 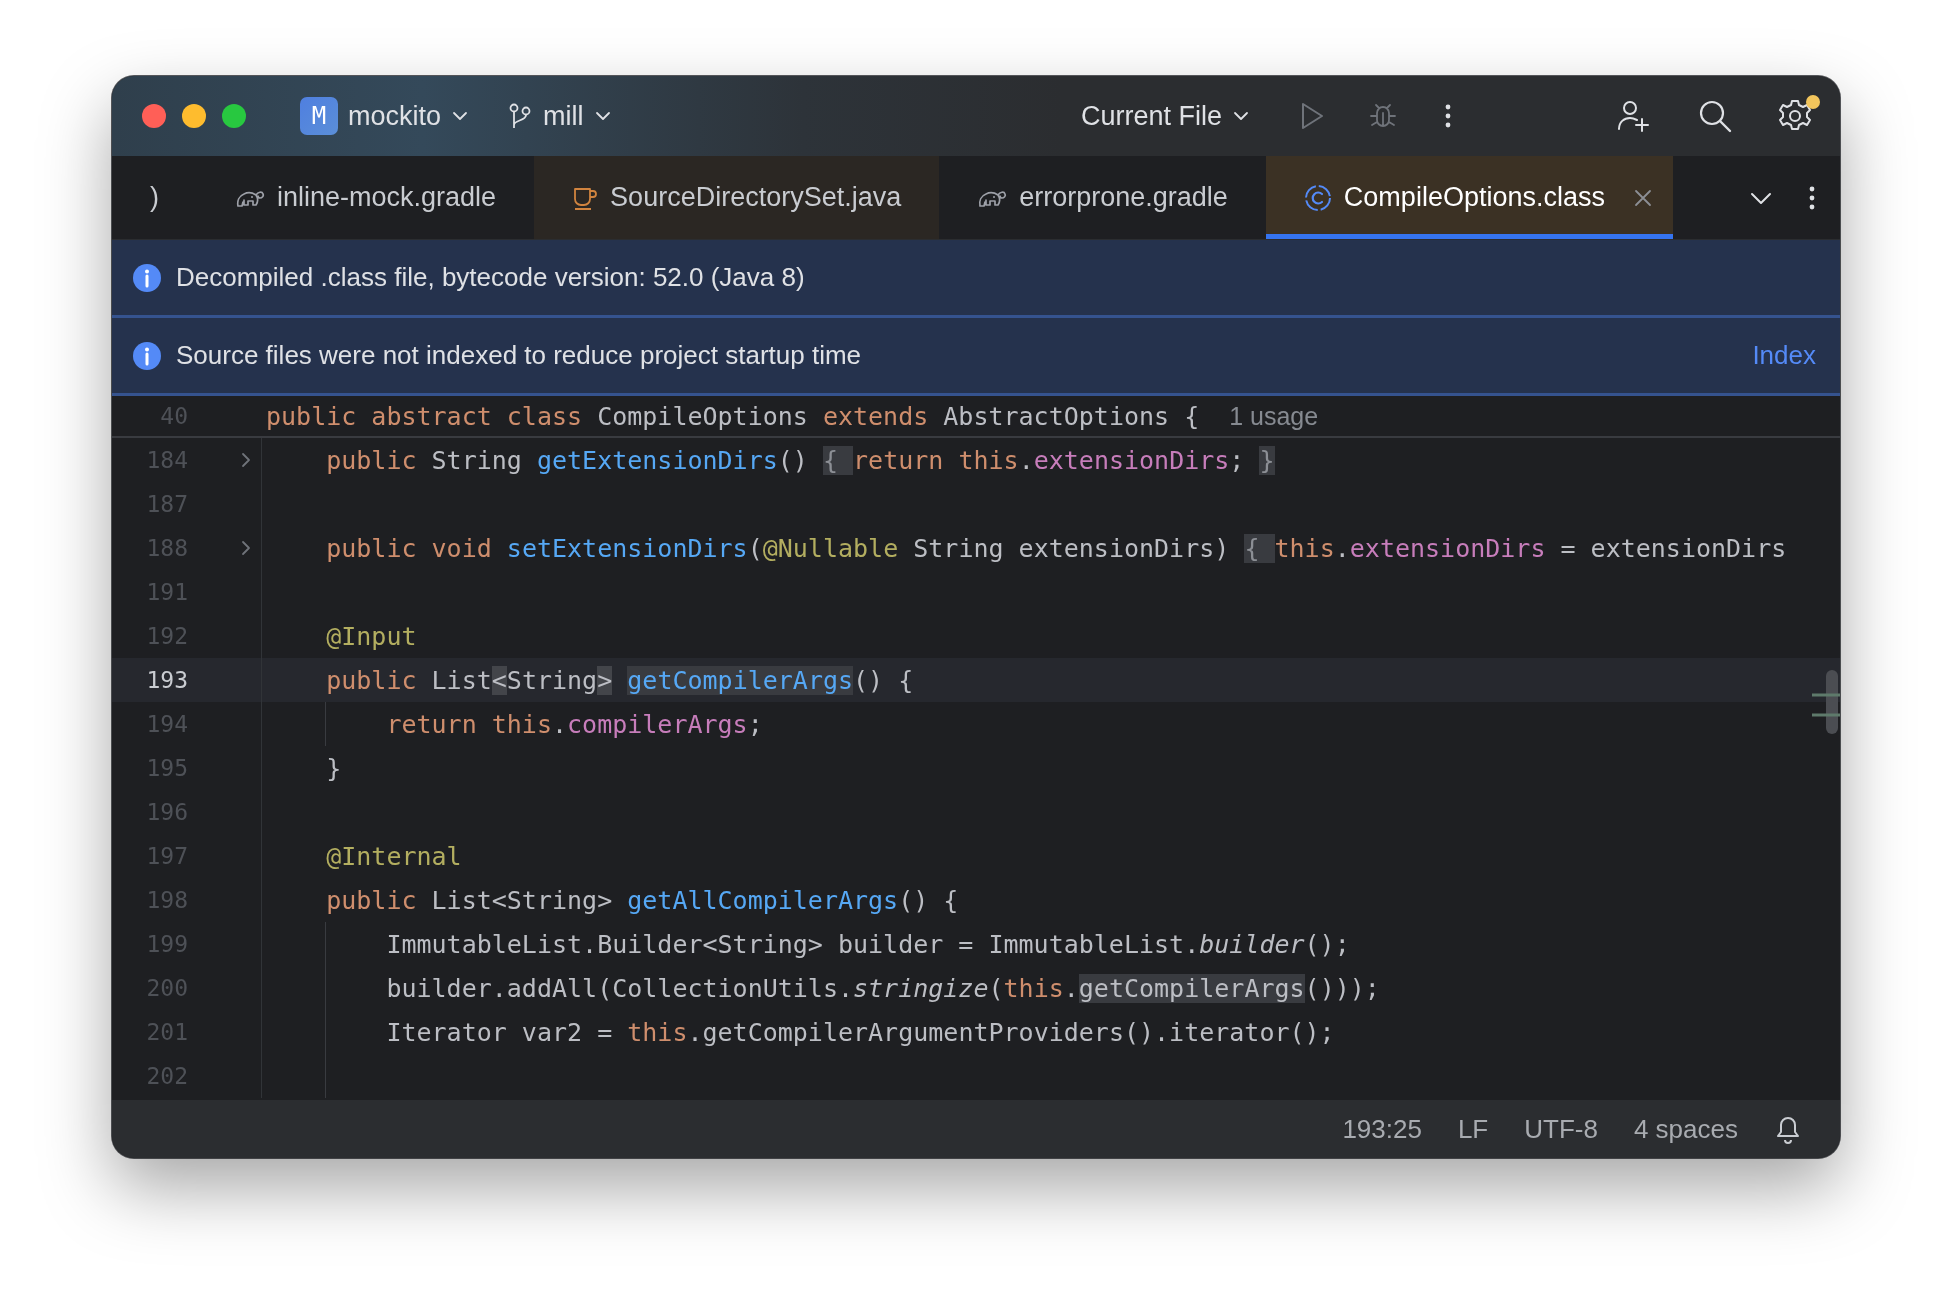 I want to click on code-line: public List<String> getCompilerArgs() {, so click(x=619, y=680).